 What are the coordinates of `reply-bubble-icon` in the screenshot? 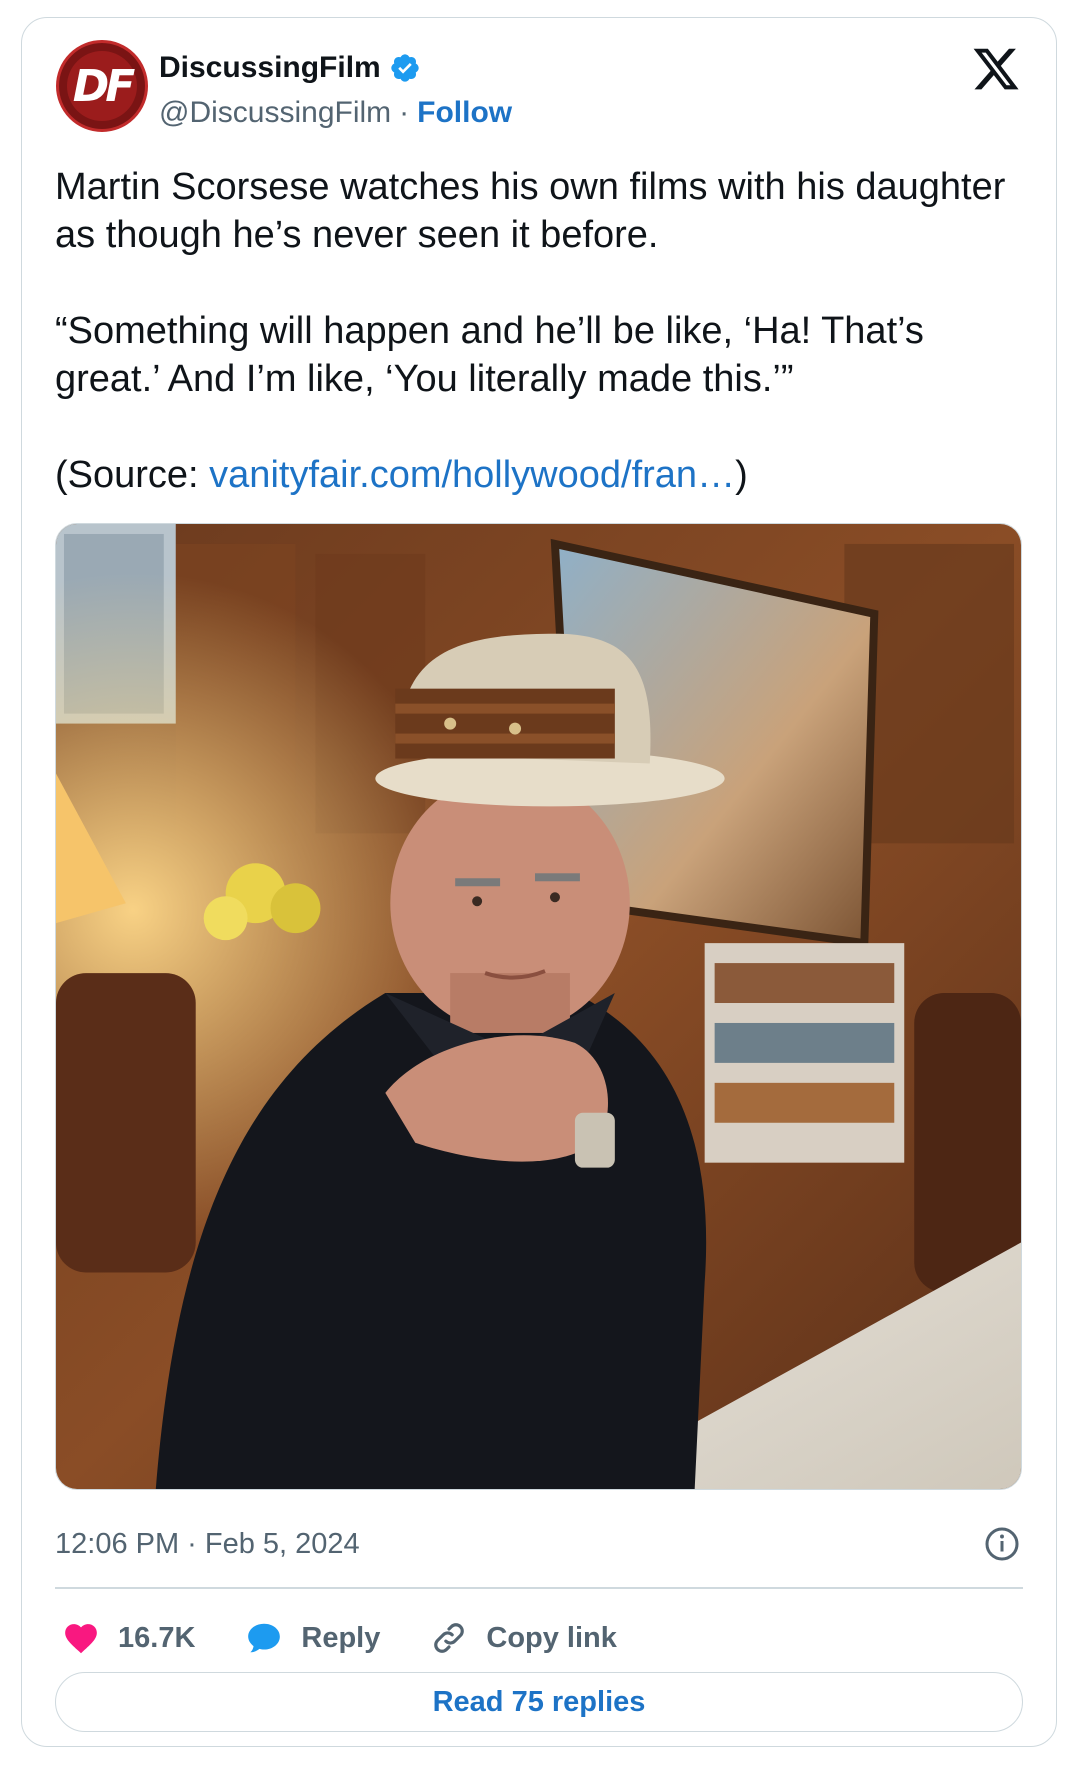 It's located at (264, 1638).